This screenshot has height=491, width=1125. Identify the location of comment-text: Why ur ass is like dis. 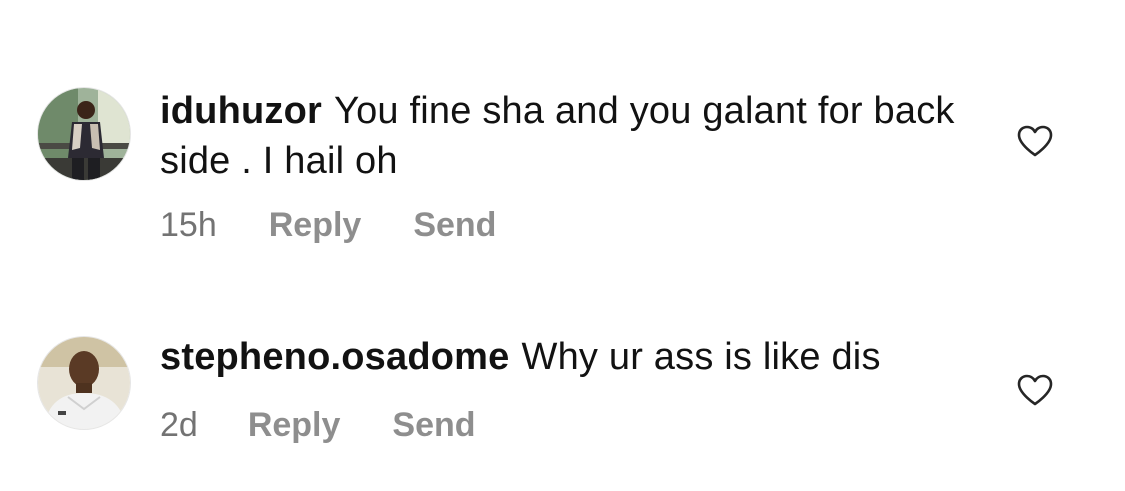
(701, 357).